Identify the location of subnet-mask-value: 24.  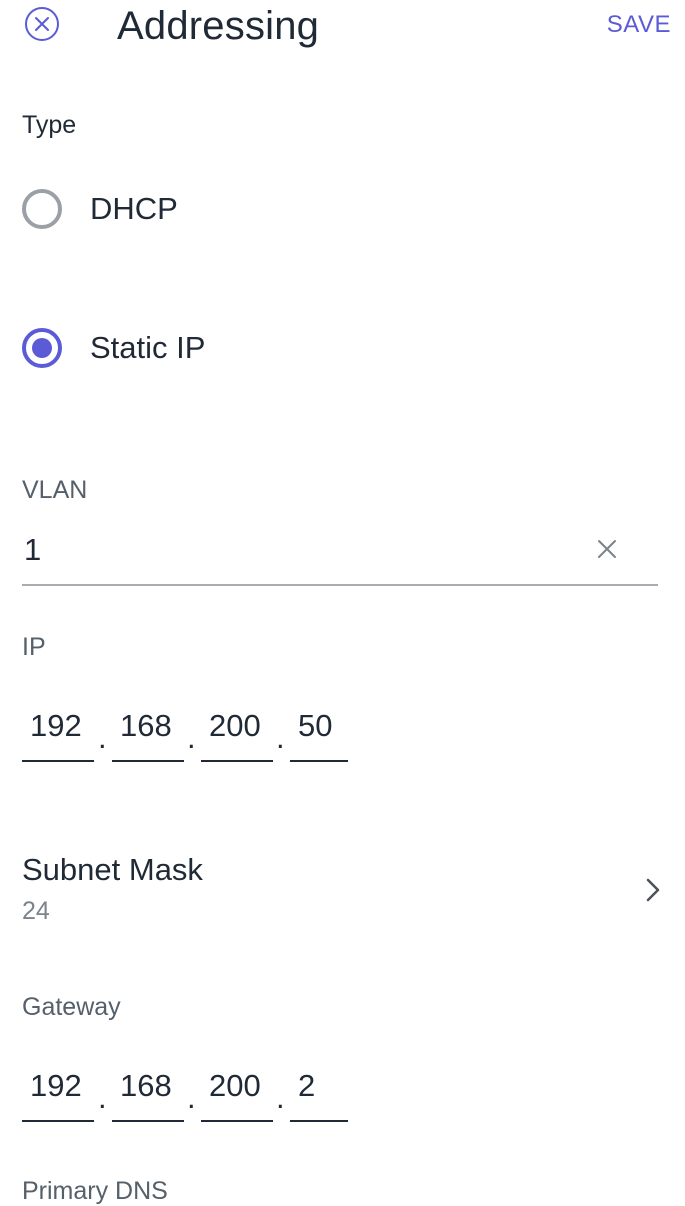
(36, 911).